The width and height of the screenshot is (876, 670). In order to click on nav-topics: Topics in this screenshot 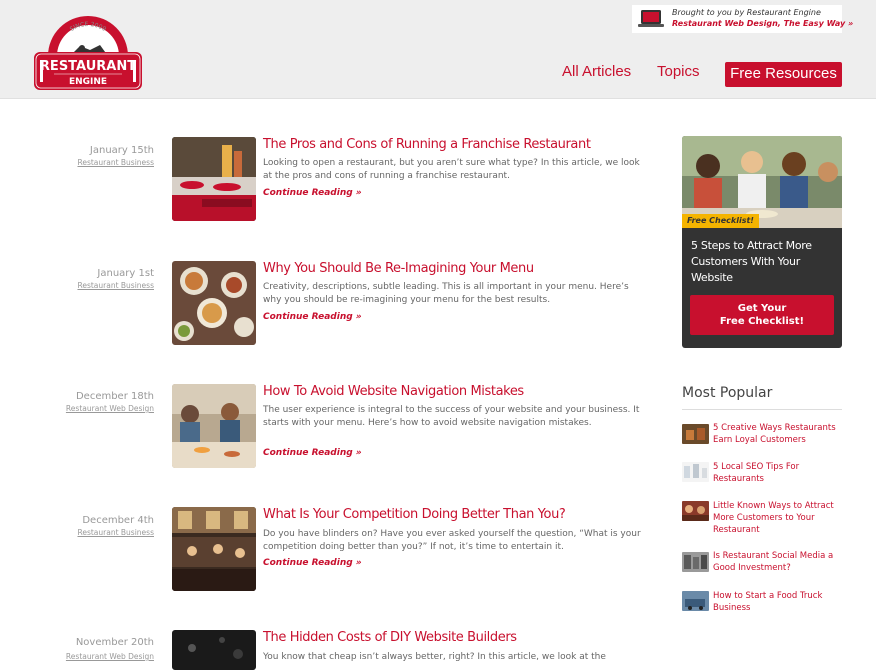, I will do `click(678, 71)`.